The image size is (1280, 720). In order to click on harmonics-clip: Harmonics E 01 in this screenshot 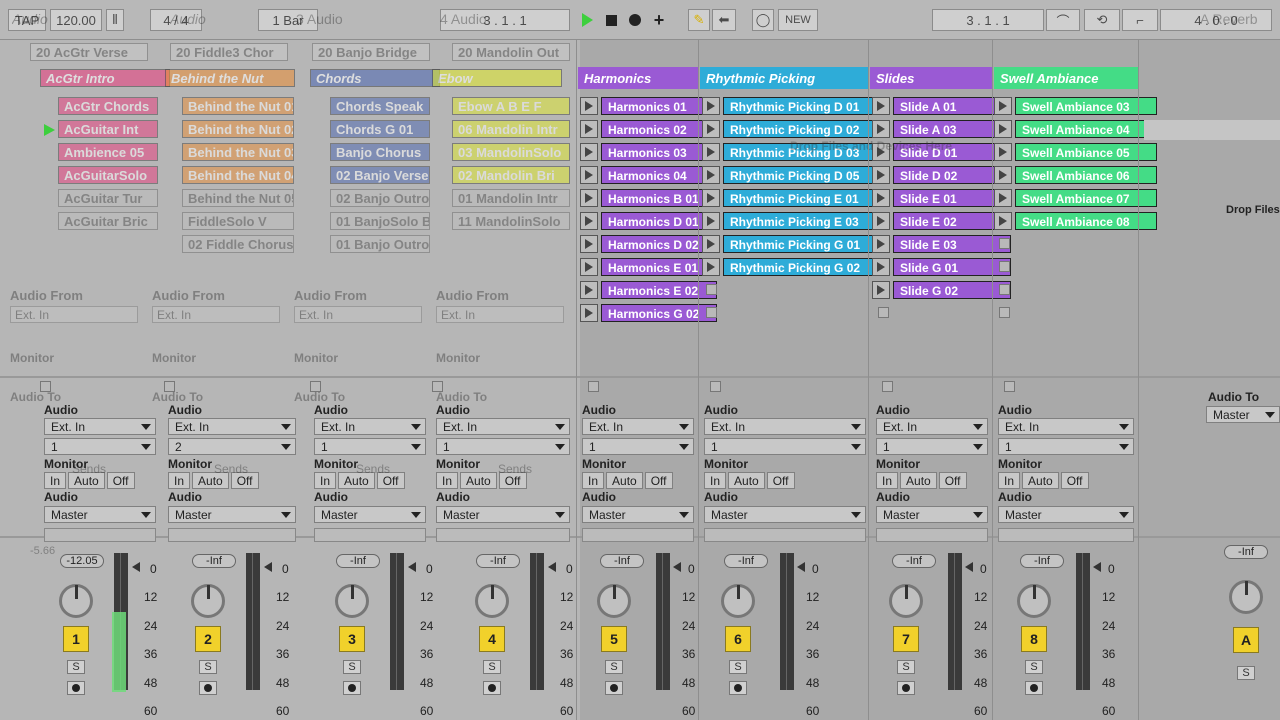, I will do `click(648, 267)`.